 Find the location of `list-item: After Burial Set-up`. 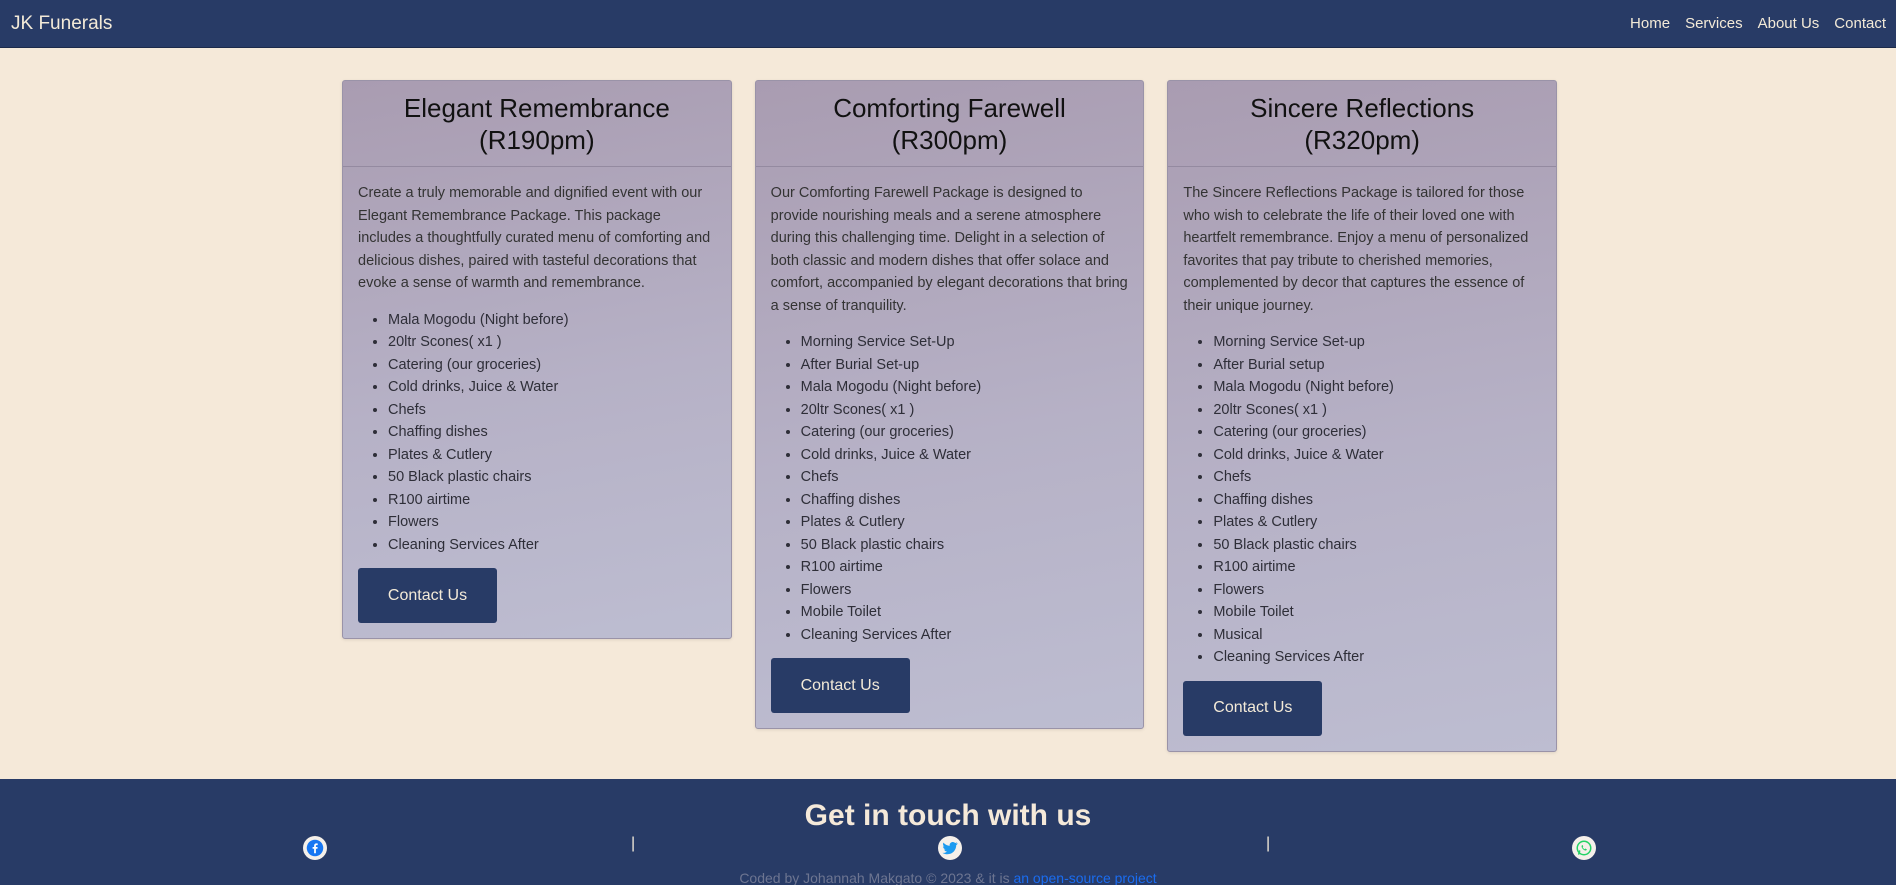

list-item: After Burial Set-up is located at coordinates (965, 365).